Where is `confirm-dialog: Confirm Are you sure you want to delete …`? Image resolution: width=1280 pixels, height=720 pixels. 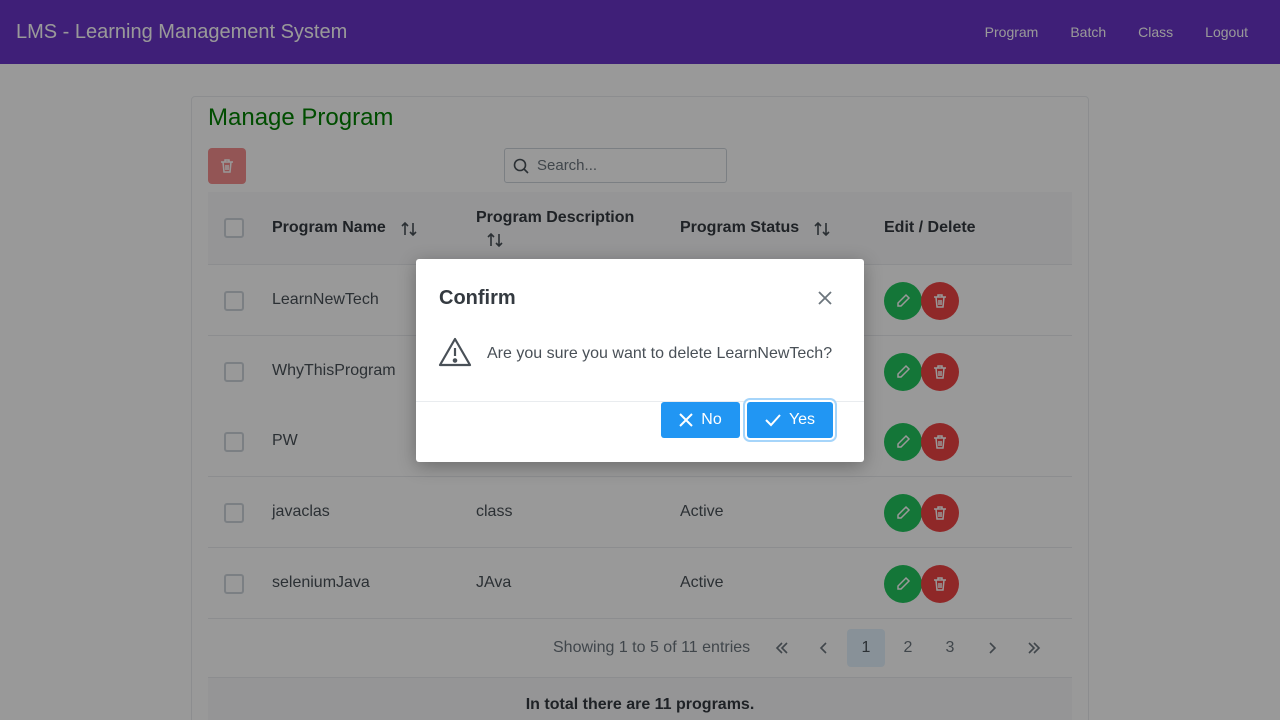 confirm-dialog: Confirm Are you sure you want to delete … is located at coordinates (640, 360).